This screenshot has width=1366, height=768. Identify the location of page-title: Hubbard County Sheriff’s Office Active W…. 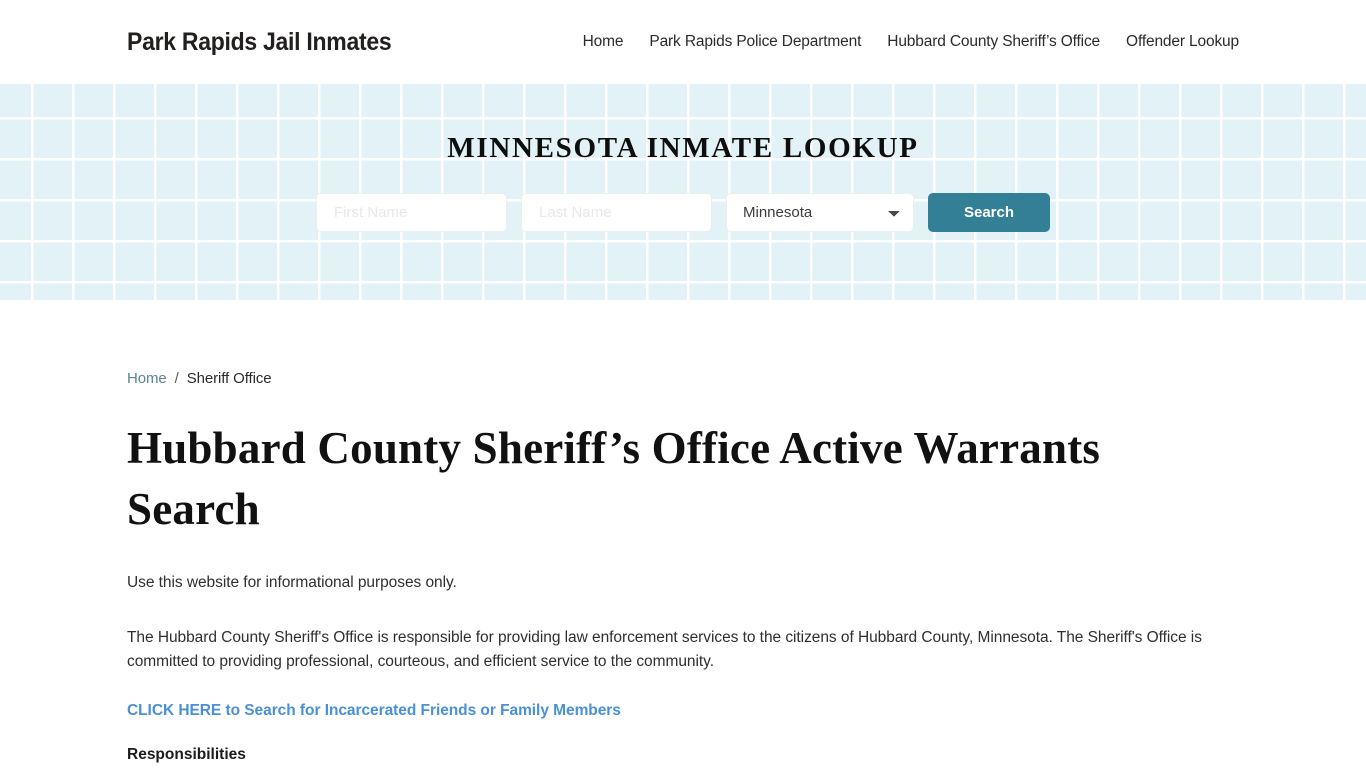
(614, 478).